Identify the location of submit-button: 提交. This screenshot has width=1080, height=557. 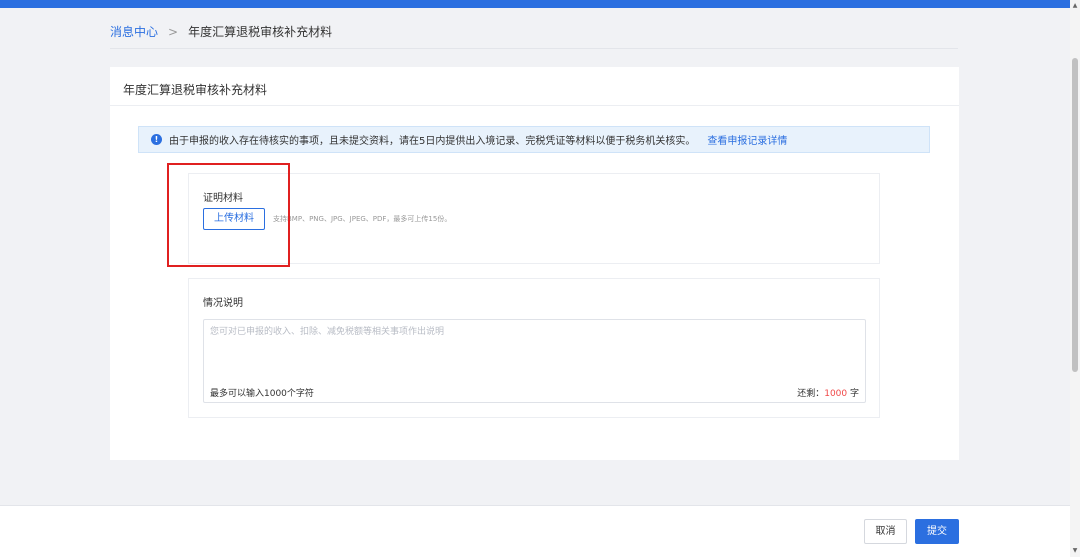
(937, 531).